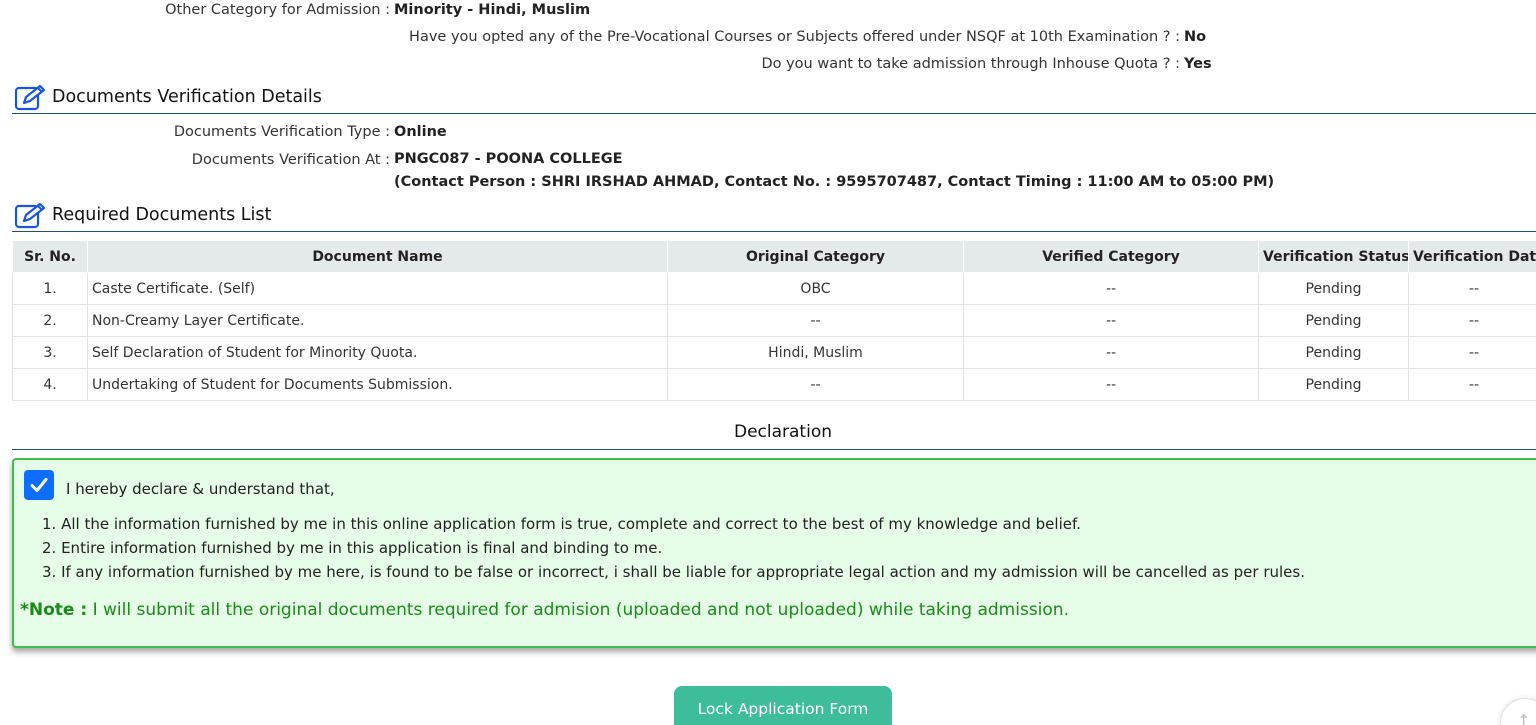 Image resolution: width=1536 pixels, height=725 pixels. I want to click on checkmark-icon, so click(39, 485).